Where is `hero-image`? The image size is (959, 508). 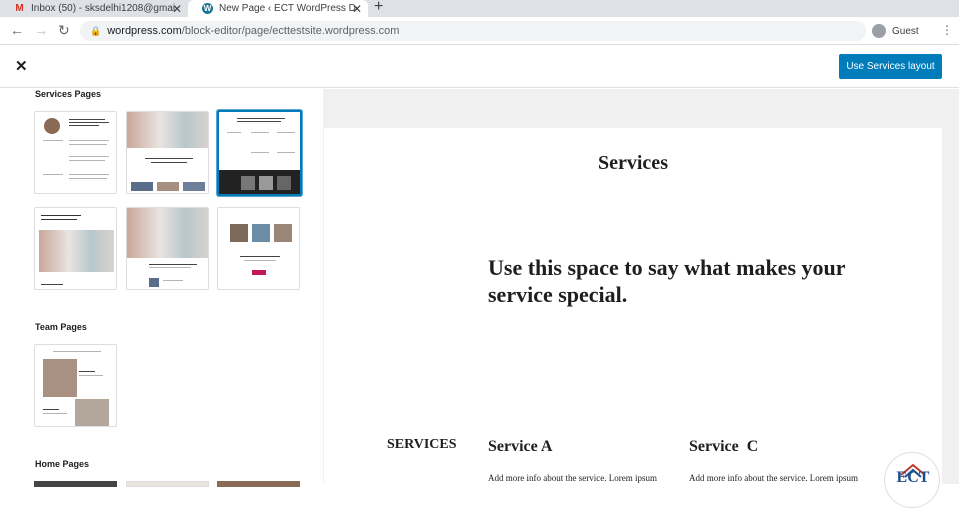 hero-image is located at coordinates (167, 130).